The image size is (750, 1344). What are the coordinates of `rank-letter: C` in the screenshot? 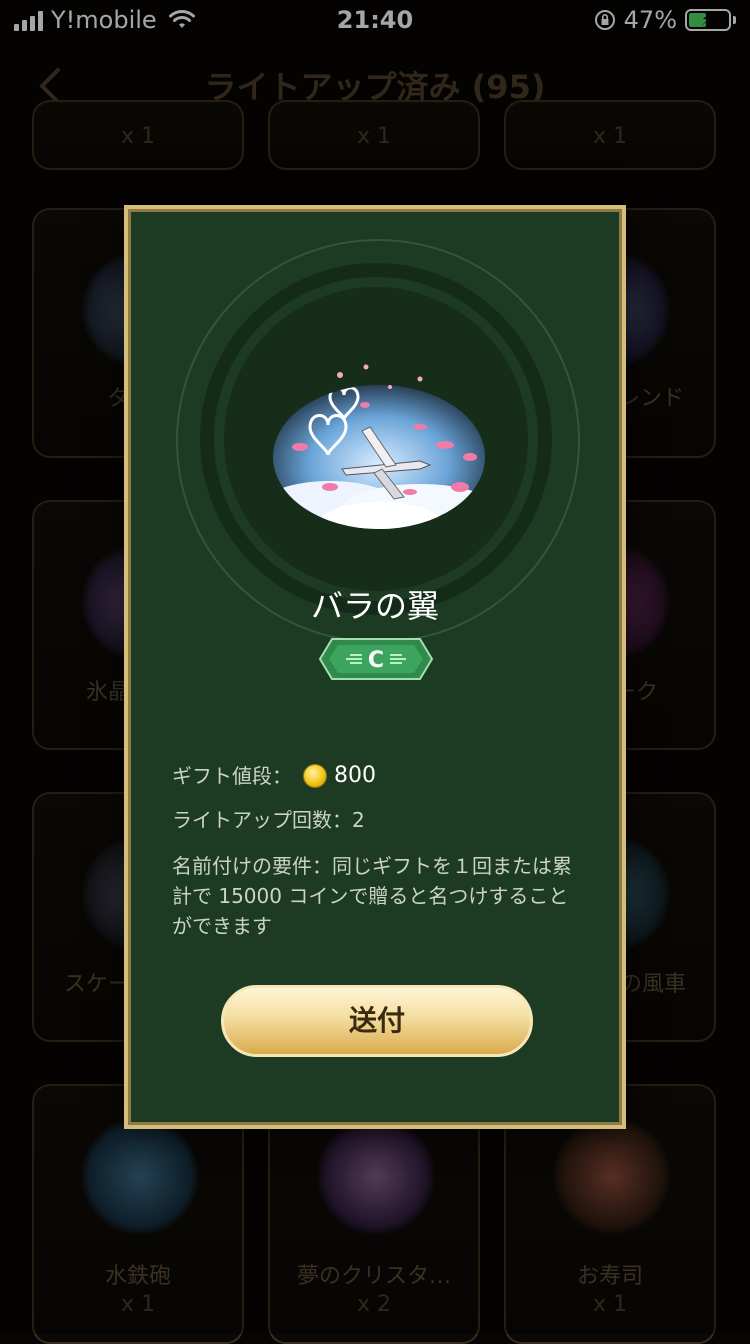 It's located at (376, 660).